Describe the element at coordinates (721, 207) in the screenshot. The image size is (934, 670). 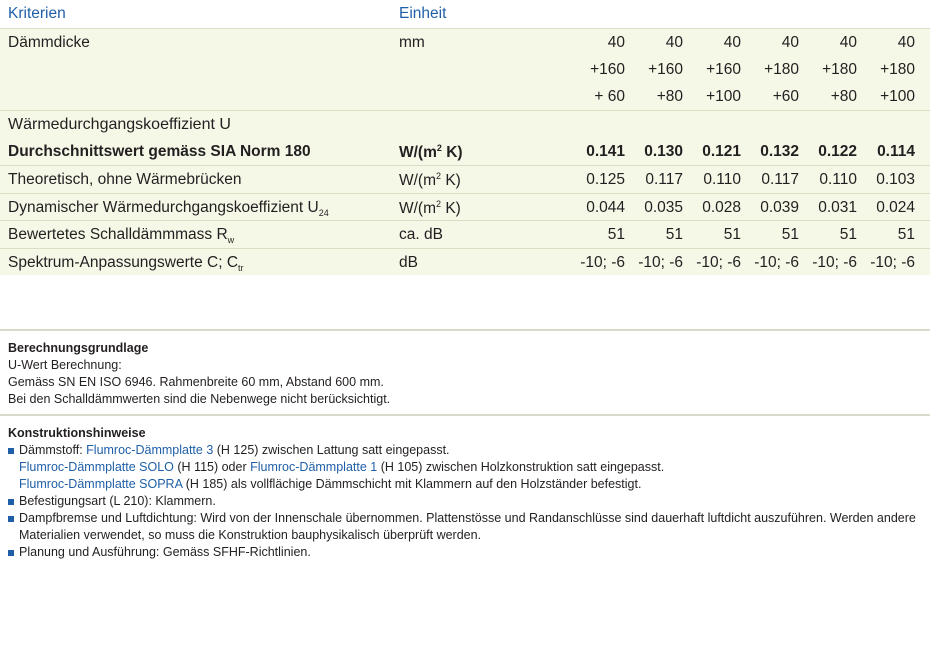
I see `cell: 0.028` at that location.